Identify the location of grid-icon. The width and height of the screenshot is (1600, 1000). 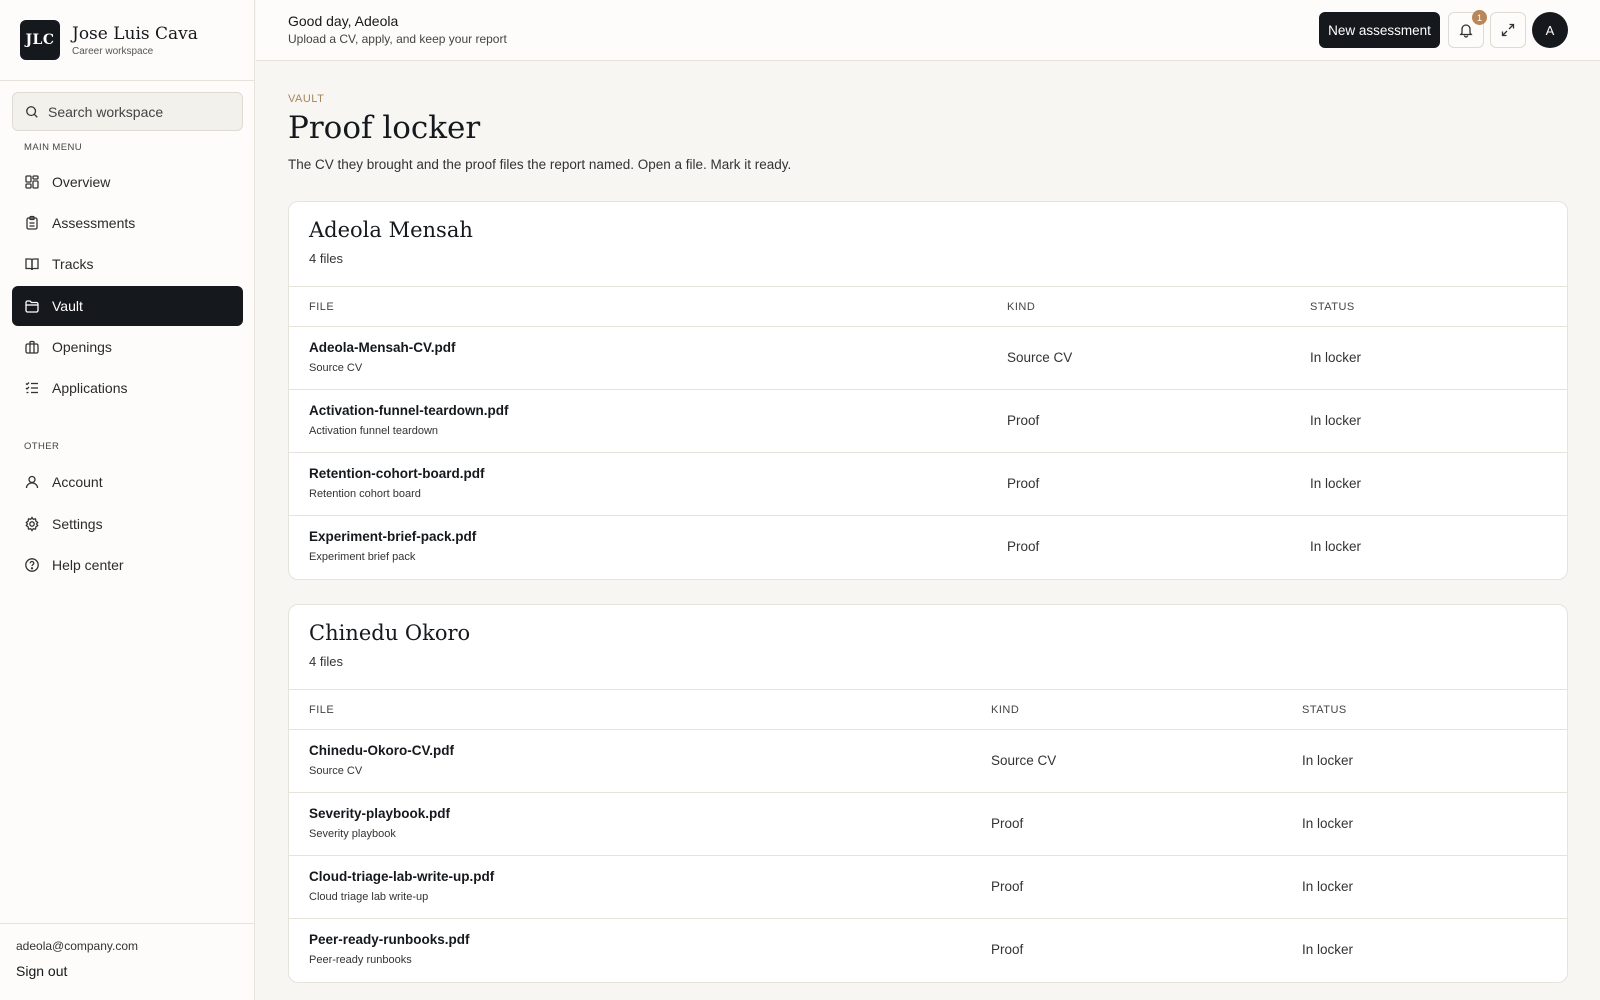
(32, 182).